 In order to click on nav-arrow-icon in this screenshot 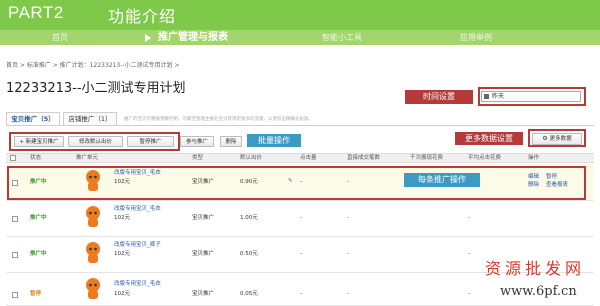, I will do `click(148, 38)`.